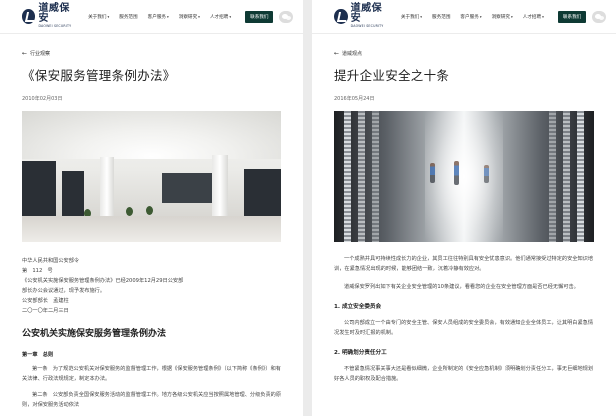 The width and height of the screenshot is (616, 416). I want to click on back-link: ← 道威观点, so click(464, 53).